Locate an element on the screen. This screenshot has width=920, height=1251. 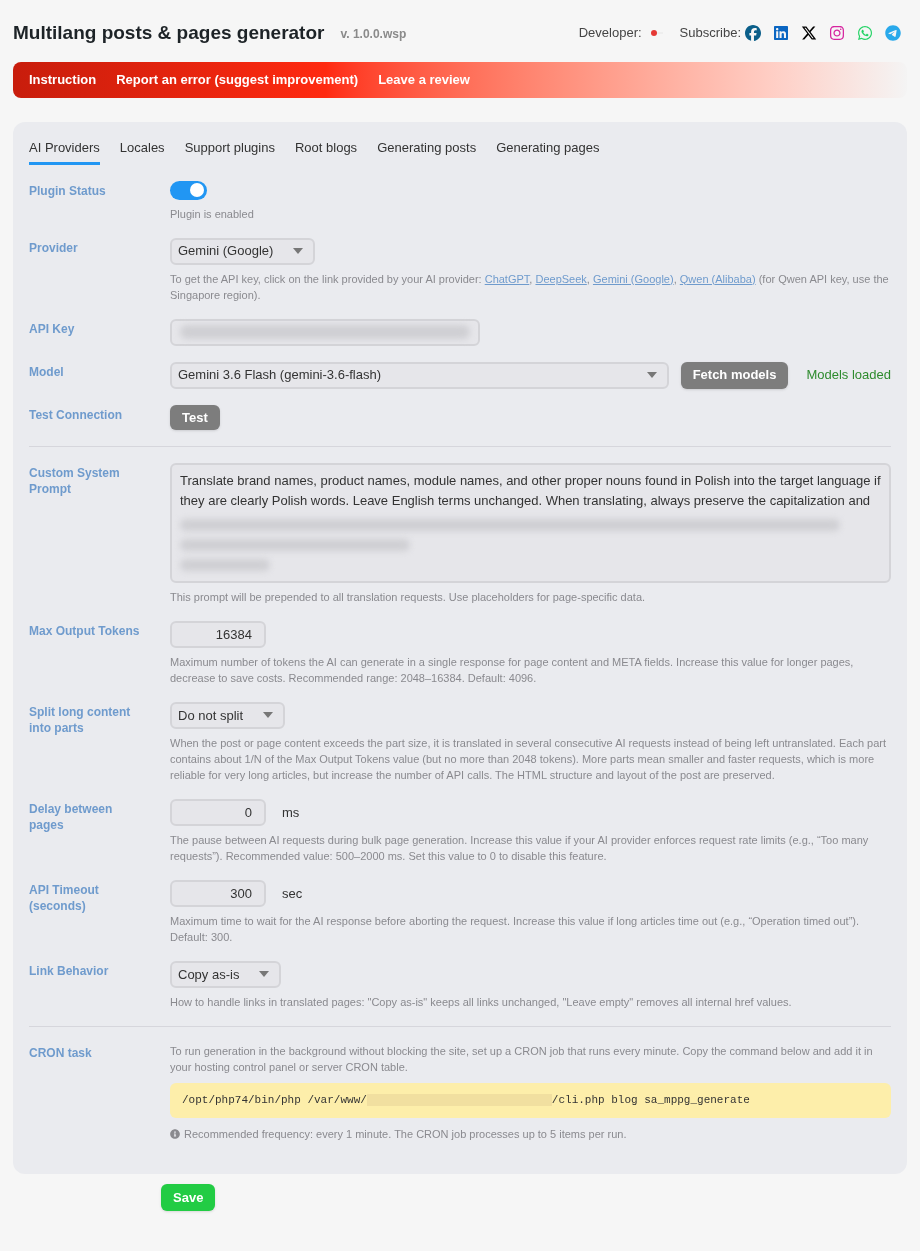
field-label: Split long content into parts is located at coordinates (80, 719).